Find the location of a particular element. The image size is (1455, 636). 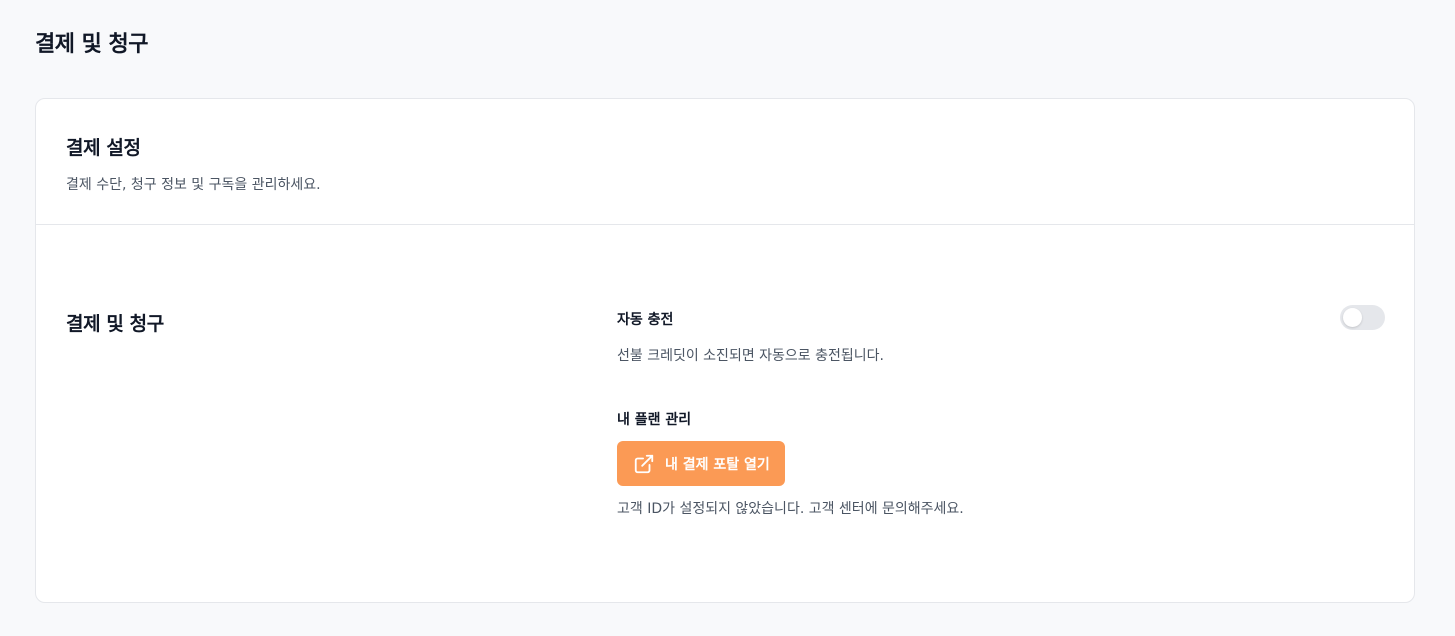

auto-charge-description: 선불 크레딧이 소진되면 자동으로 충전됩니다. is located at coordinates (750, 356).